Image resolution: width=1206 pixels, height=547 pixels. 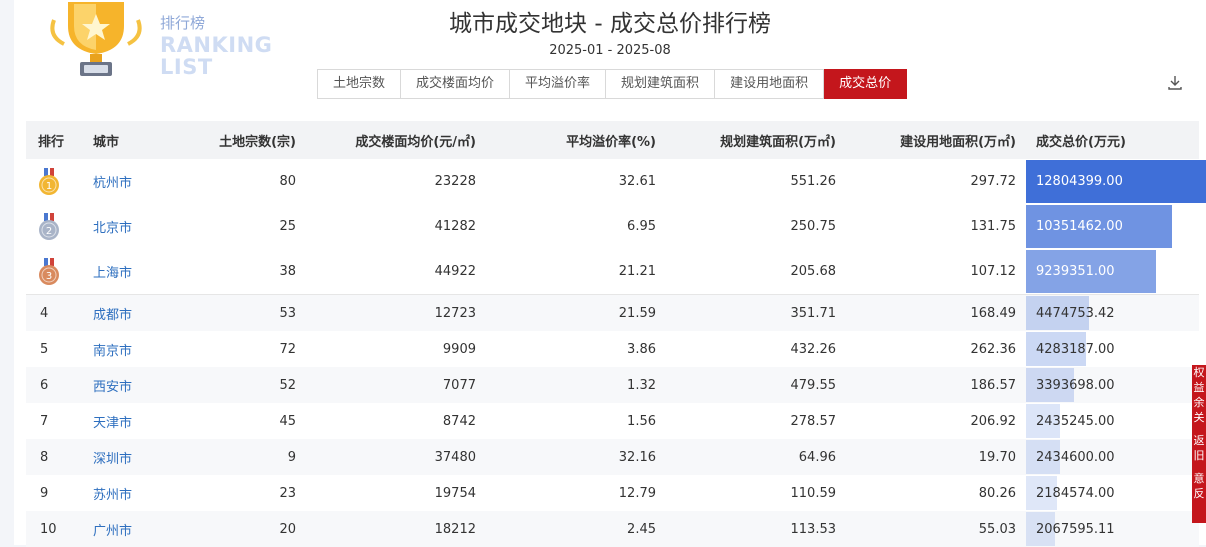 What do you see at coordinates (112, 531) in the screenshot?
I see `city-link: 广州市` at bounding box center [112, 531].